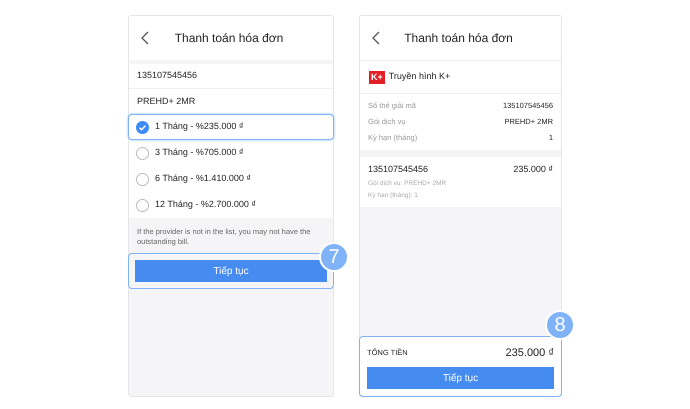  I want to click on period-option: 6 Tháng - %1.410.000 ₫, so click(231, 179).